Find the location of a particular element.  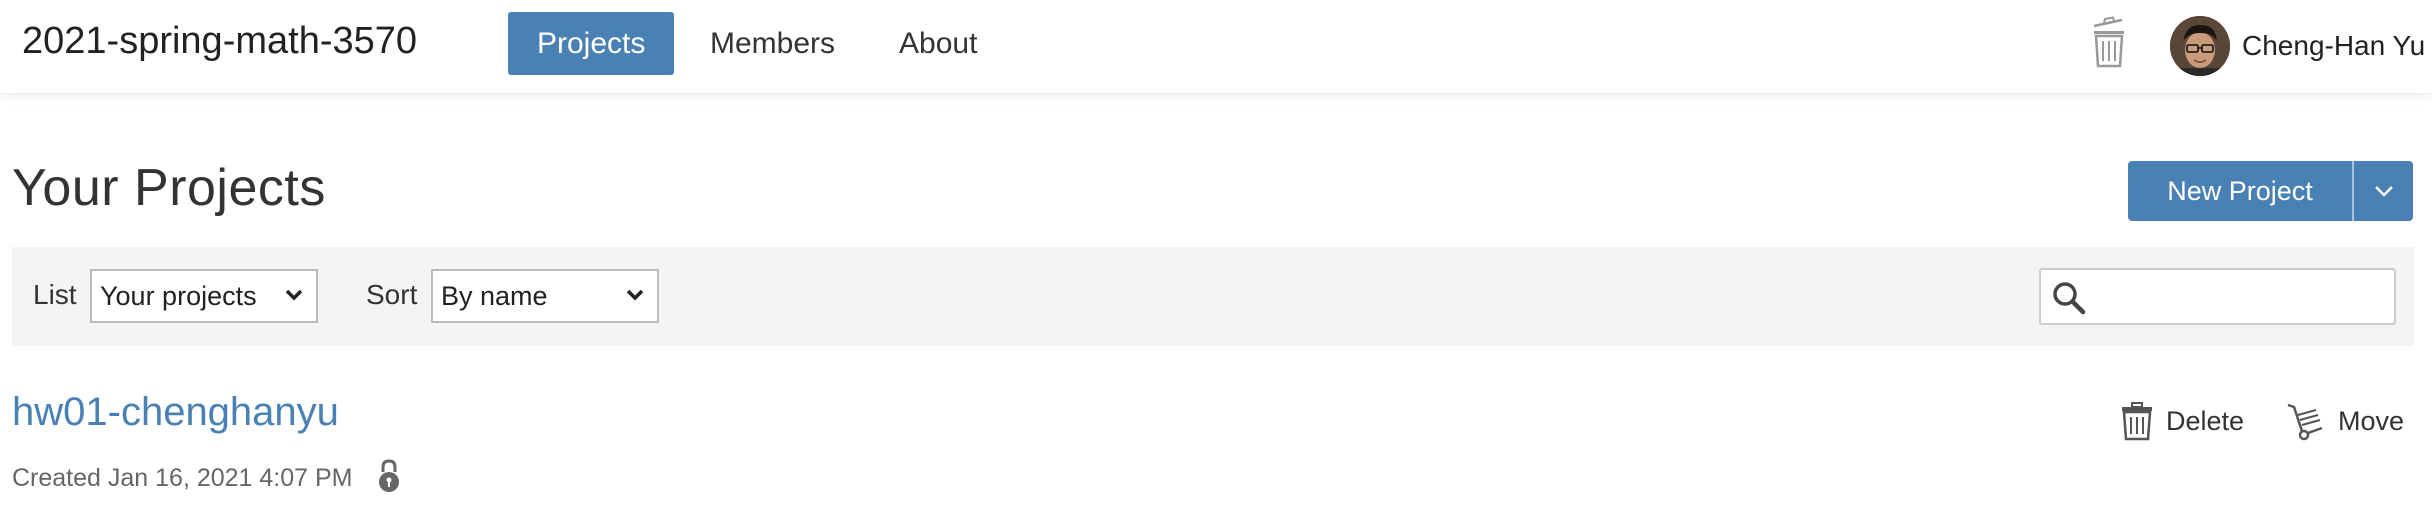

tab-about: About is located at coordinates (938, 43).